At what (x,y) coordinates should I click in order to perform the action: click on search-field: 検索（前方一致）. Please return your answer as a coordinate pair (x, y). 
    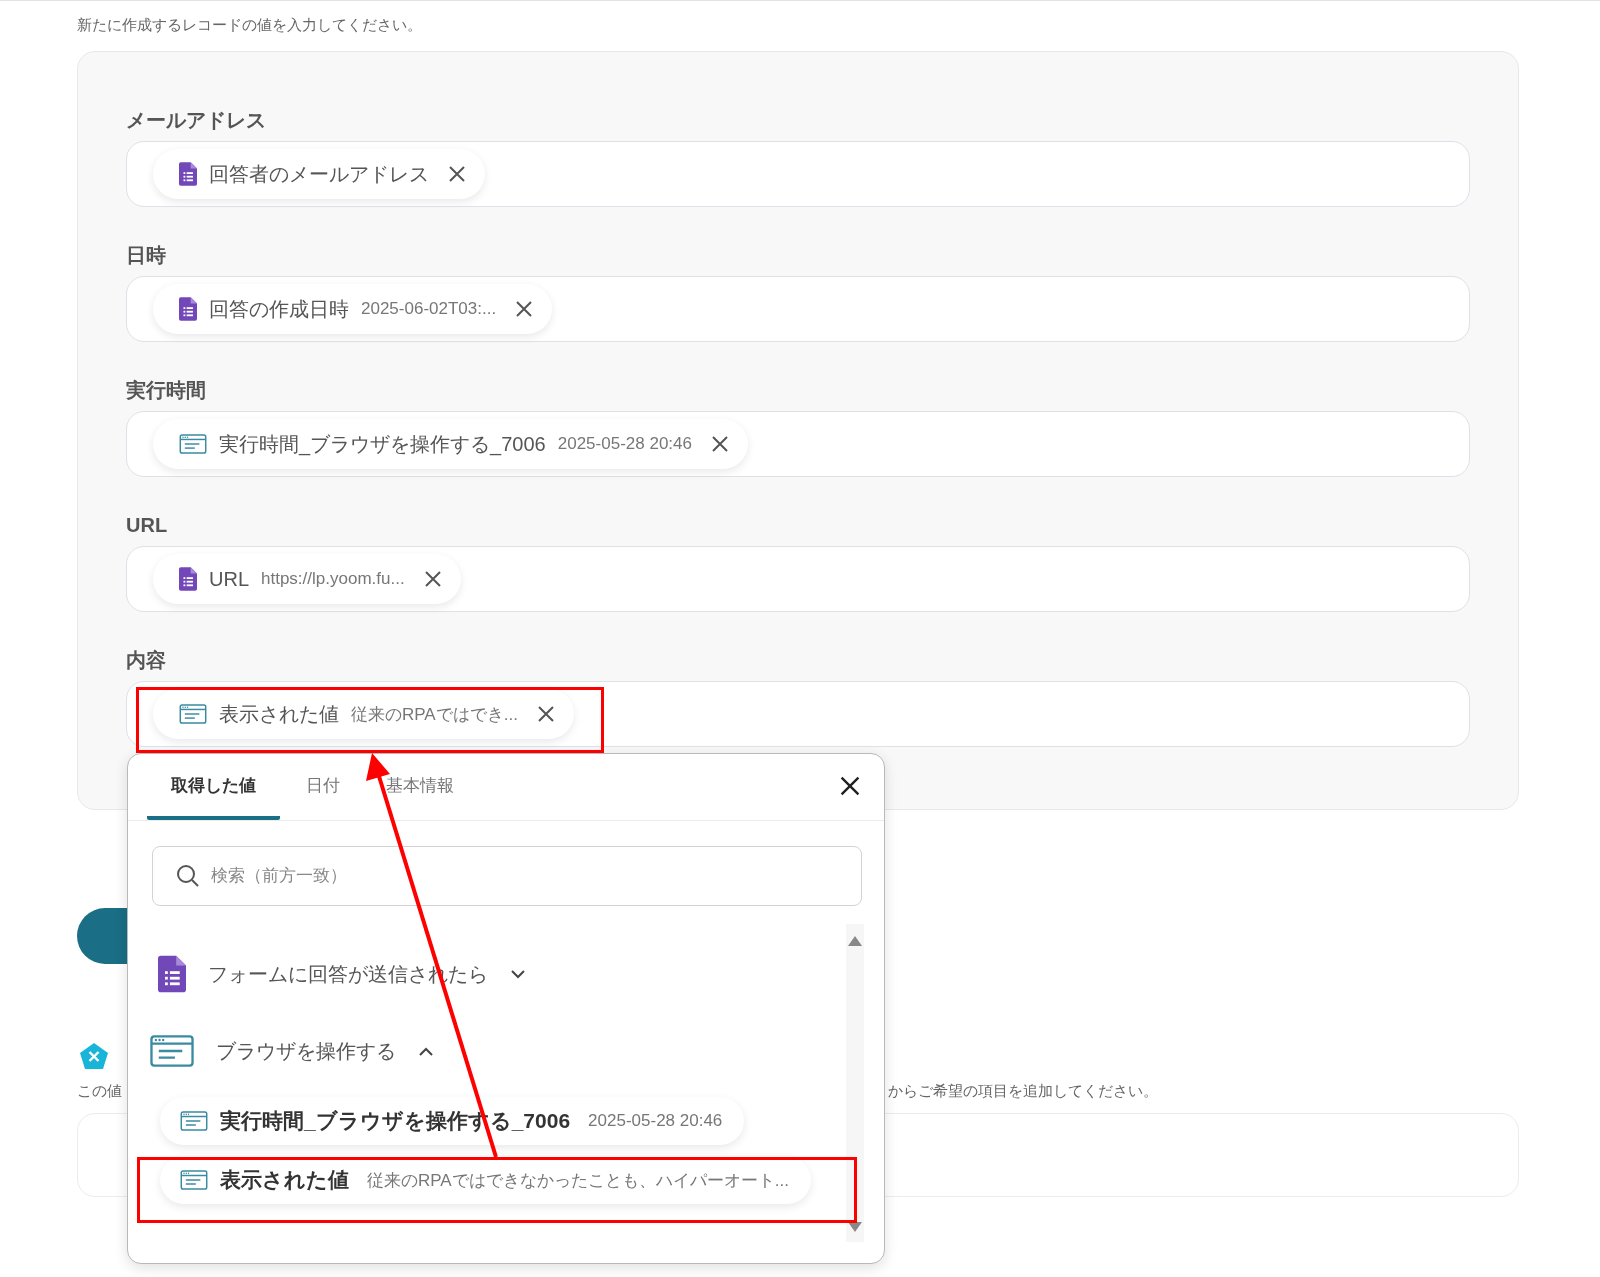
    Looking at the image, I should click on (507, 876).